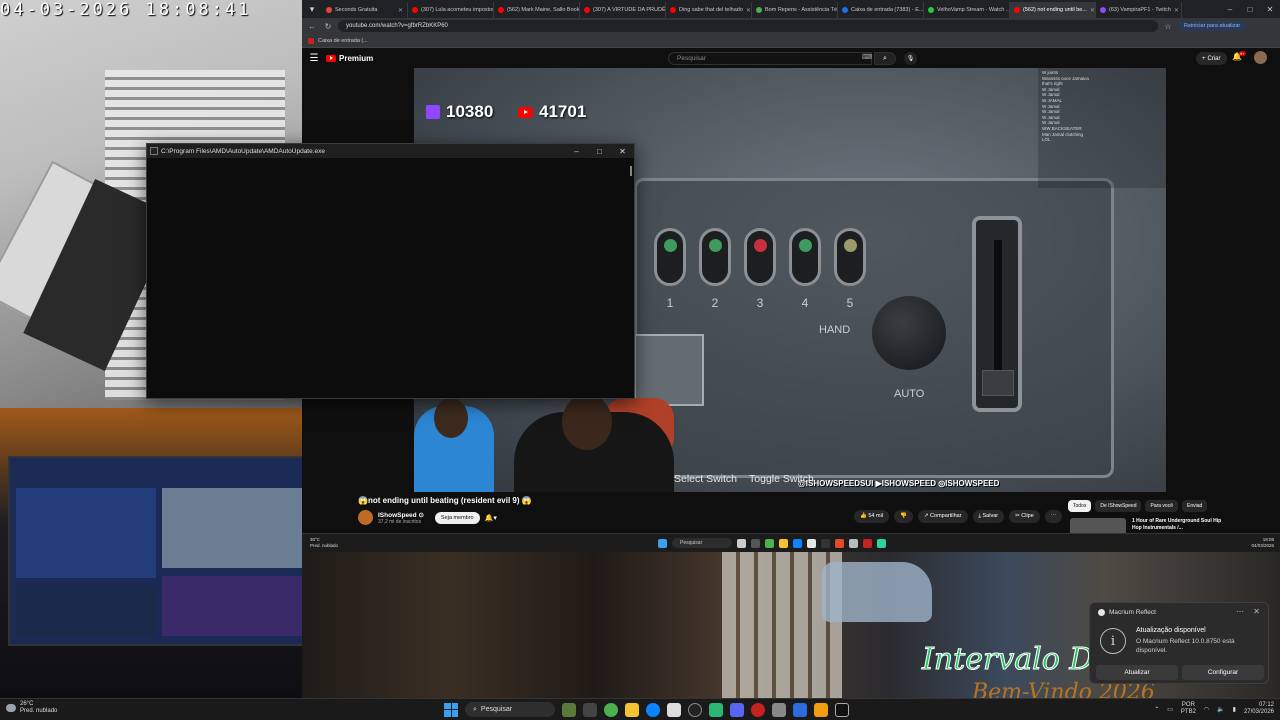  What do you see at coordinates (1053, 10) in the screenshot?
I see `browser-tab: (562) not ending until be... ✕` at bounding box center [1053, 10].